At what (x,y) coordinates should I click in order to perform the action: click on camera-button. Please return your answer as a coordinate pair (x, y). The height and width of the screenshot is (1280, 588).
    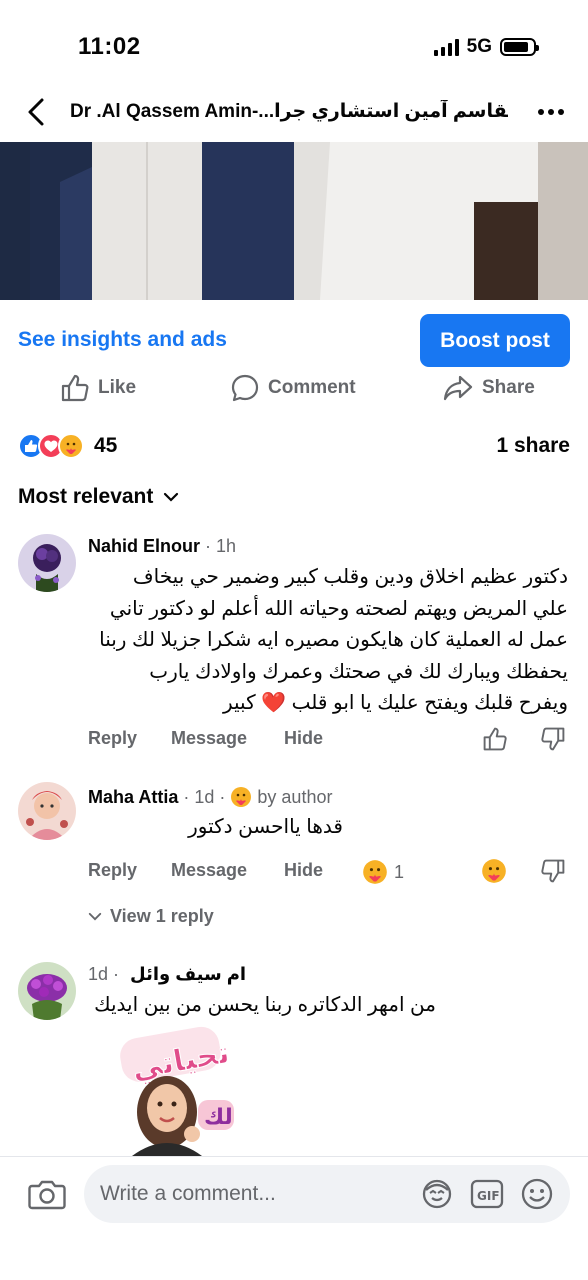
    Looking at the image, I should click on (47, 1194).